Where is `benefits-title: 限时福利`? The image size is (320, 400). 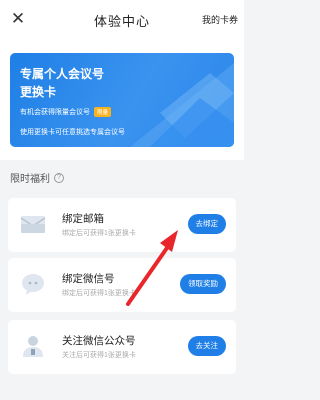
benefits-title: 限时福利 is located at coordinates (30, 179).